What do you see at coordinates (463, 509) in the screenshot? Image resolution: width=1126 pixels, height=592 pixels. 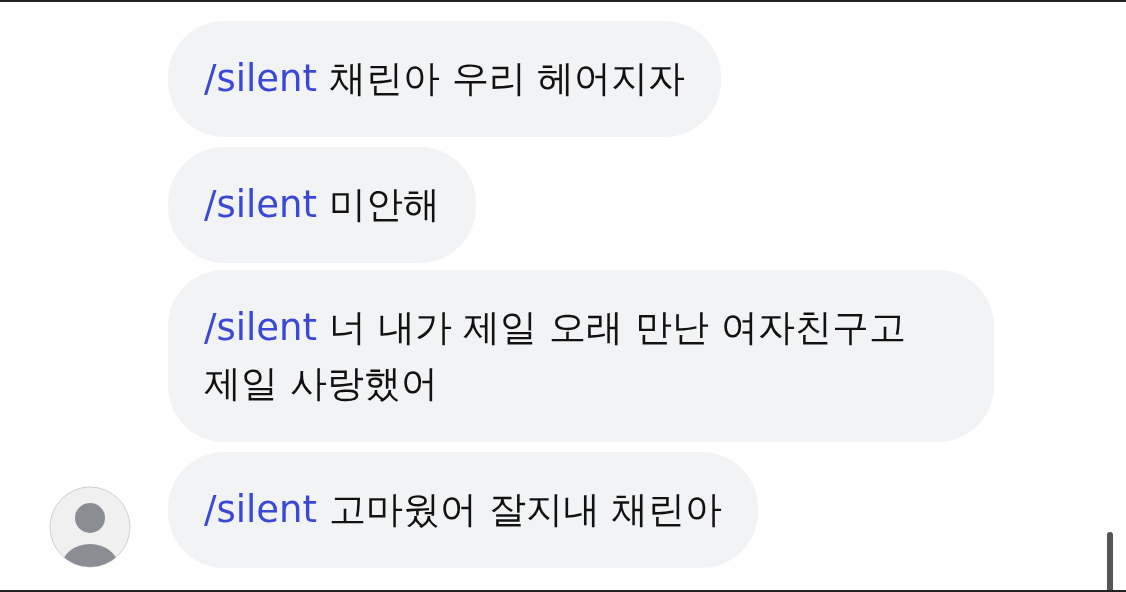 I see `message-text: /silent 고마웠어 잘지내 채린아` at bounding box center [463, 509].